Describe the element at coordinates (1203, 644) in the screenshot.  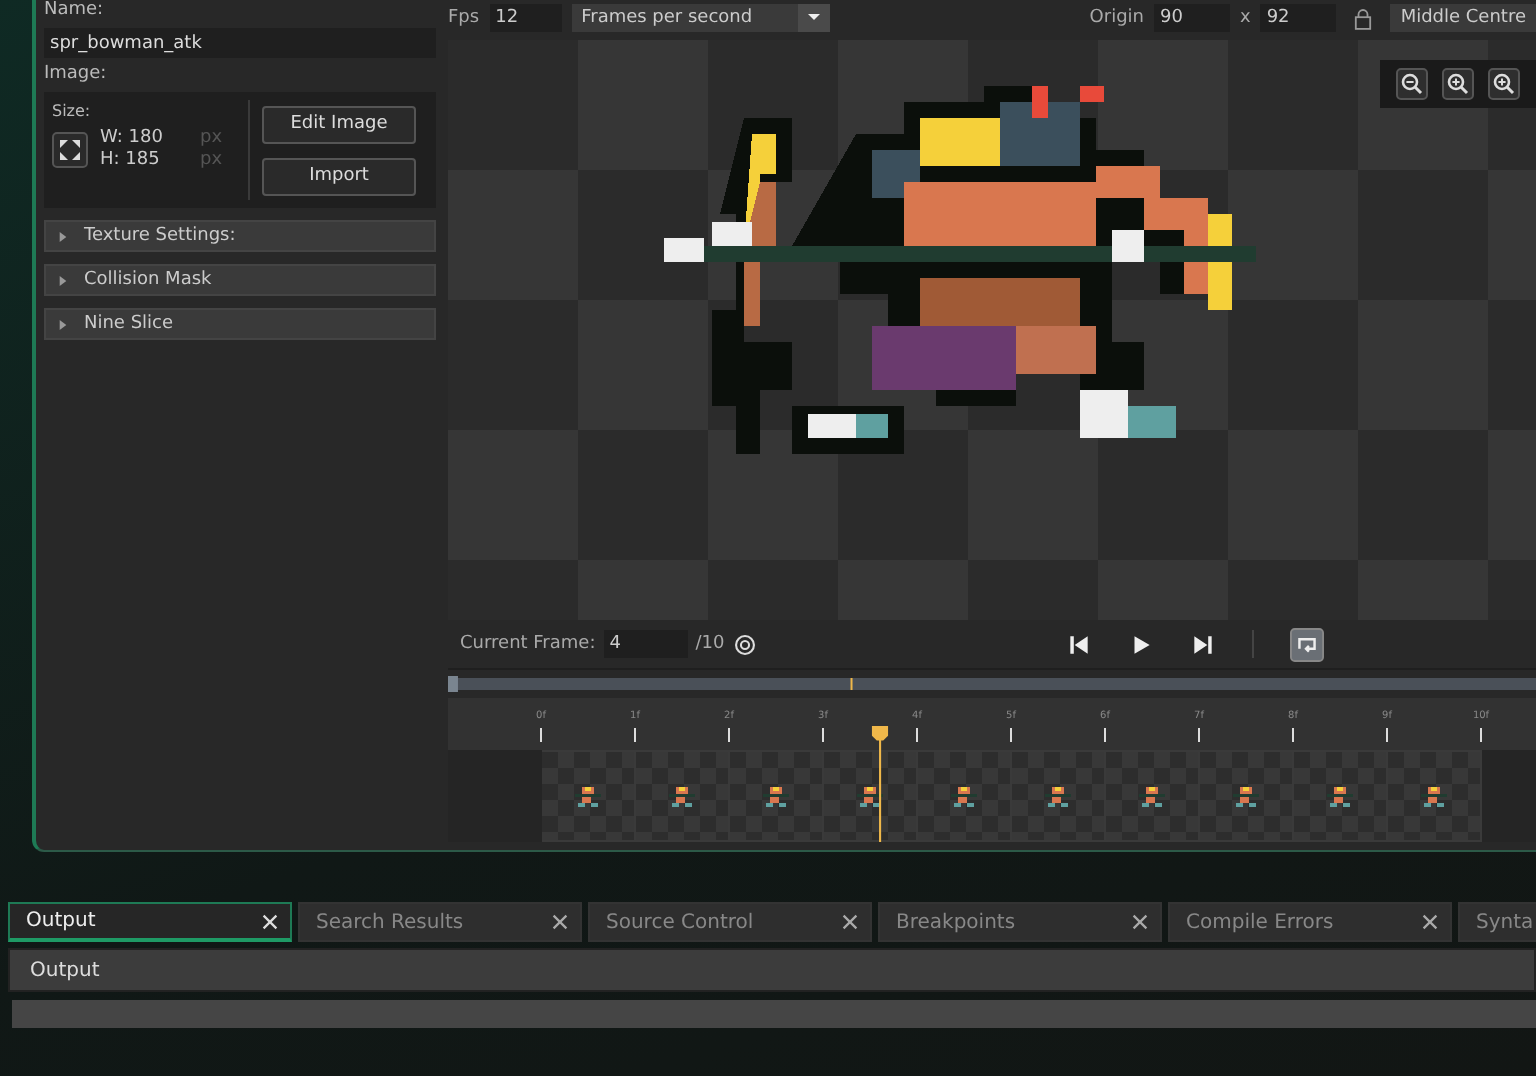
I see `skip-forward-icon` at that location.